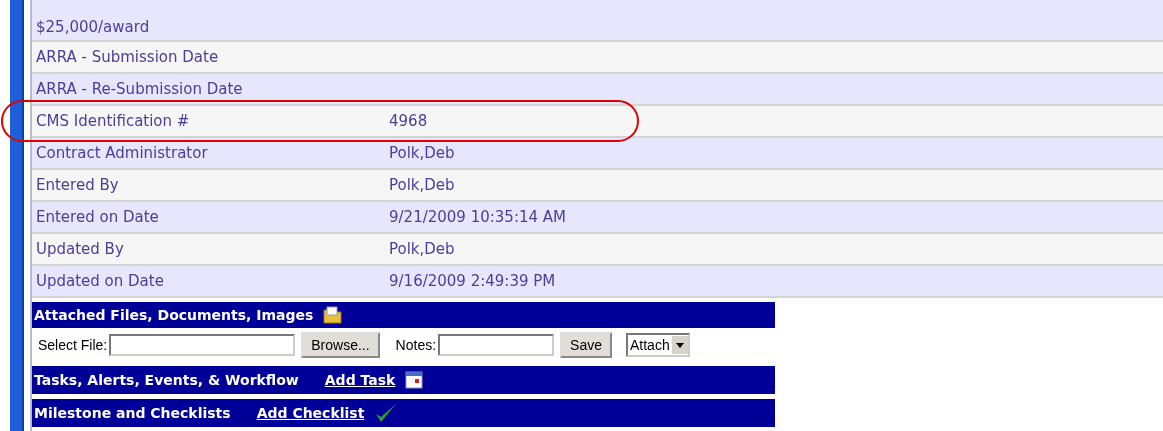 Image resolution: width=1163 pixels, height=431 pixels. Describe the element at coordinates (408, 121) in the screenshot. I see `field-value: 4968` at that location.